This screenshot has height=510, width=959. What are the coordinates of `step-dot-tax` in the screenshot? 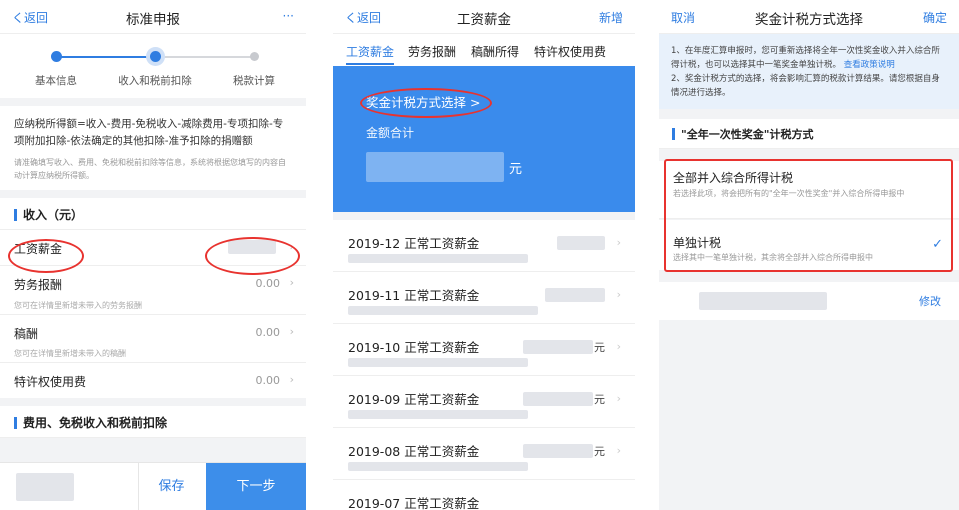 It's located at (254, 56).